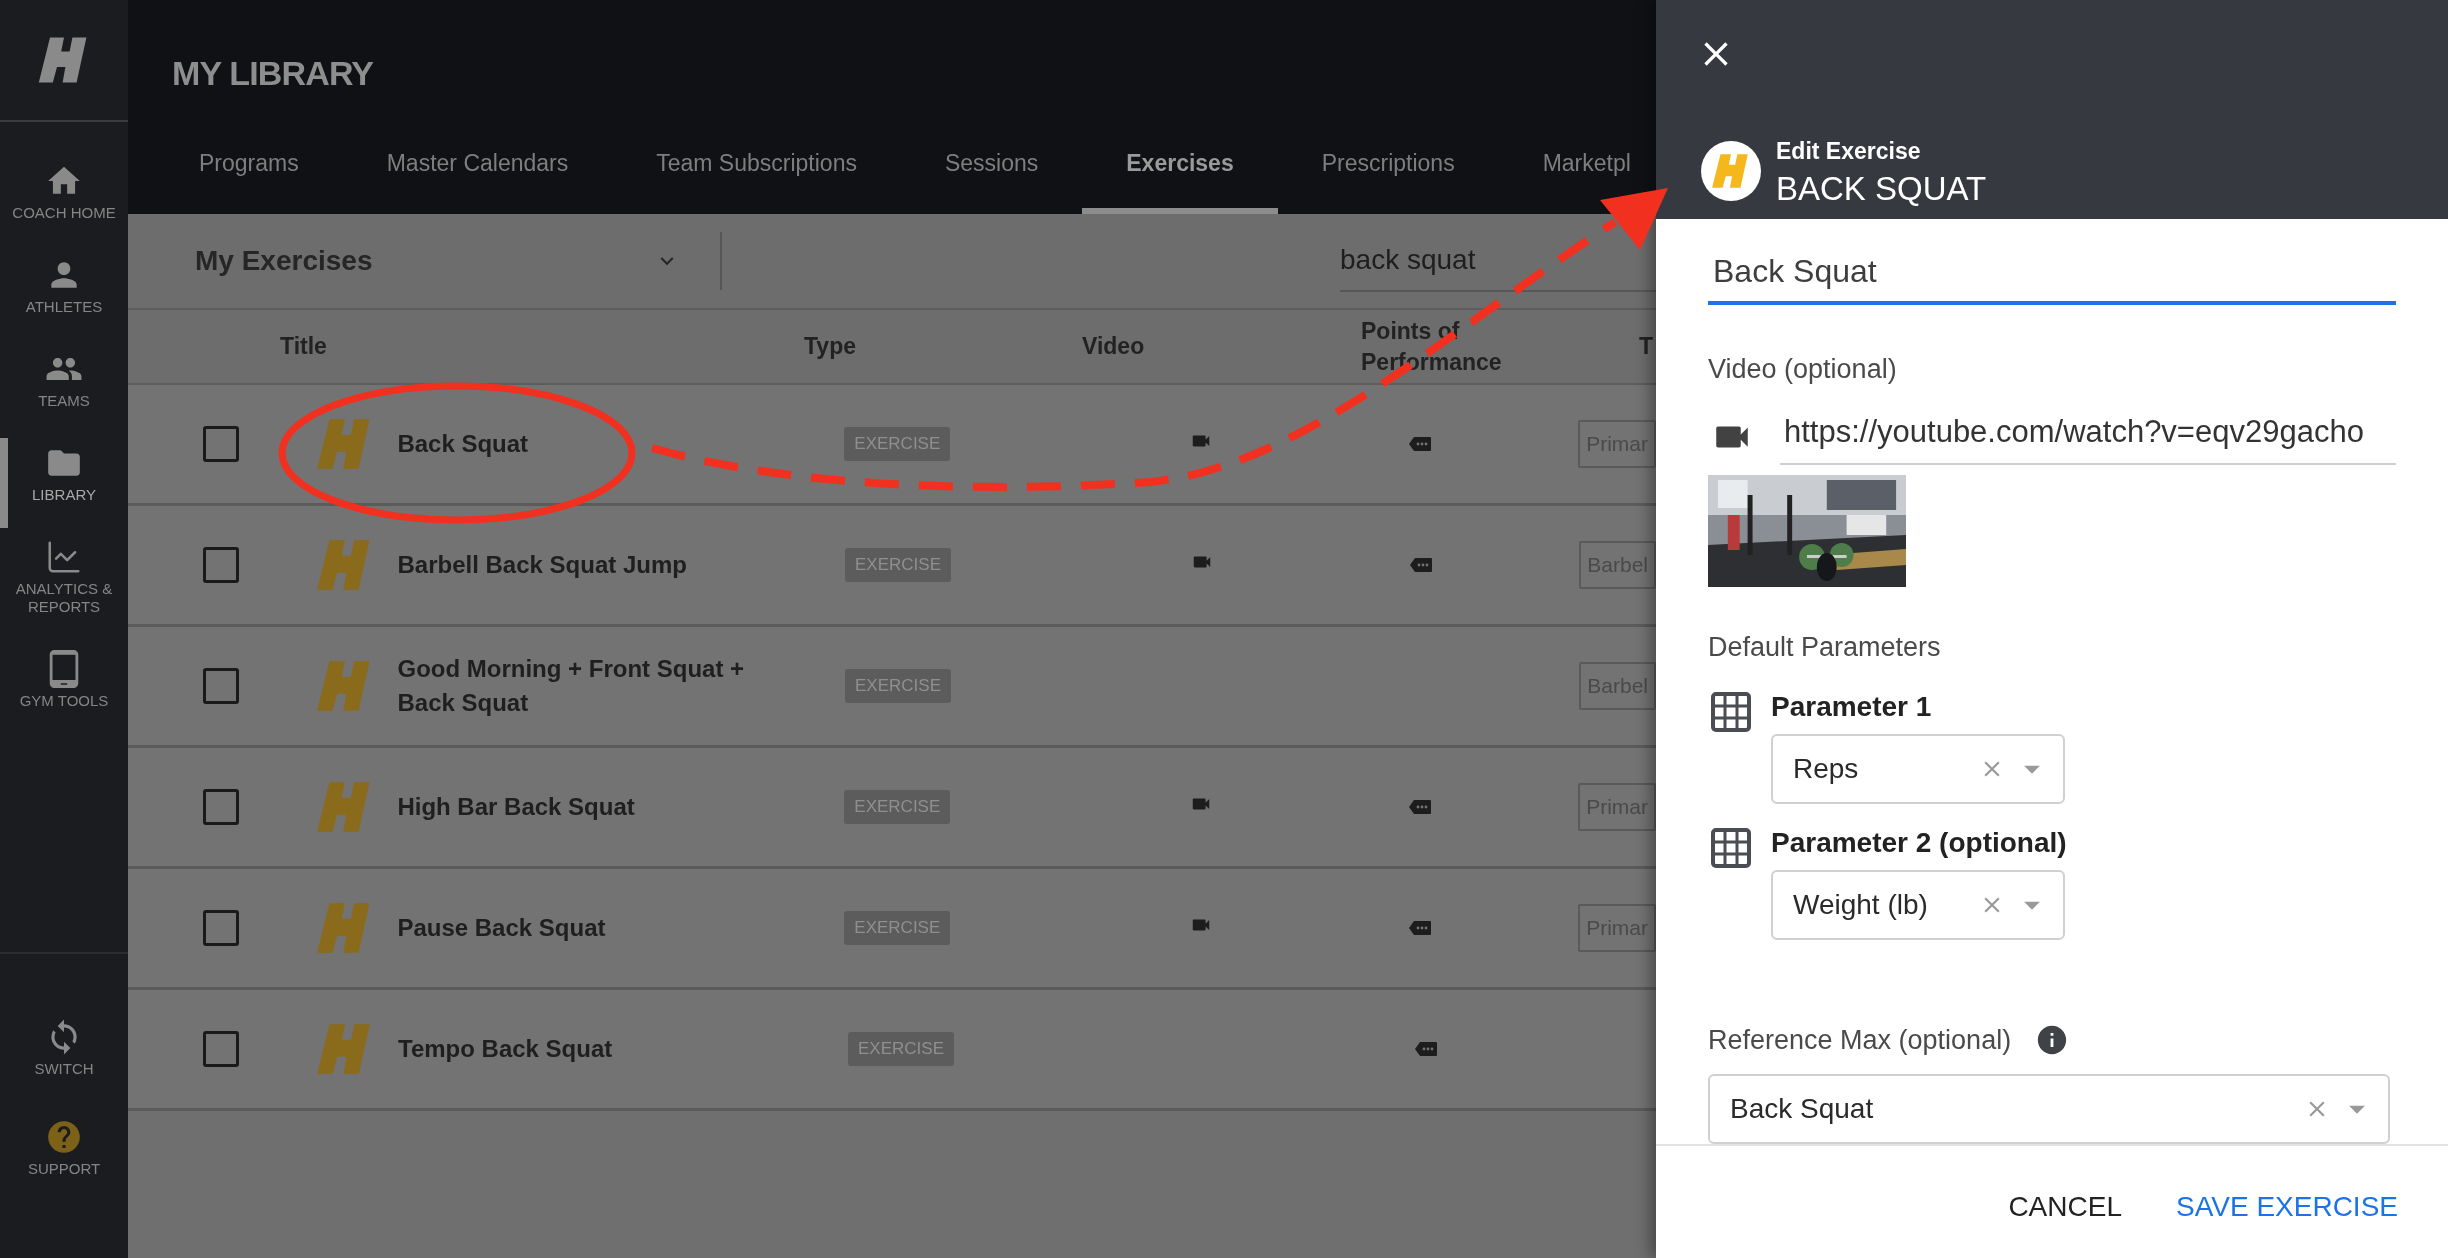 This screenshot has width=2448, height=1258. What do you see at coordinates (2088, 437) in the screenshot?
I see `video-url-field: https://youtube.com/watch?v=eqv29gacho` at bounding box center [2088, 437].